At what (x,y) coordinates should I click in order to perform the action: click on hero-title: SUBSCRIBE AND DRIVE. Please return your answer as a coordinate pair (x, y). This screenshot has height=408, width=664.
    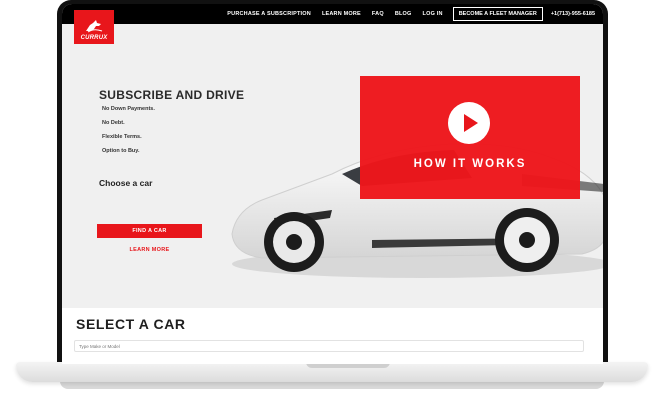
    Looking at the image, I should click on (172, 95).